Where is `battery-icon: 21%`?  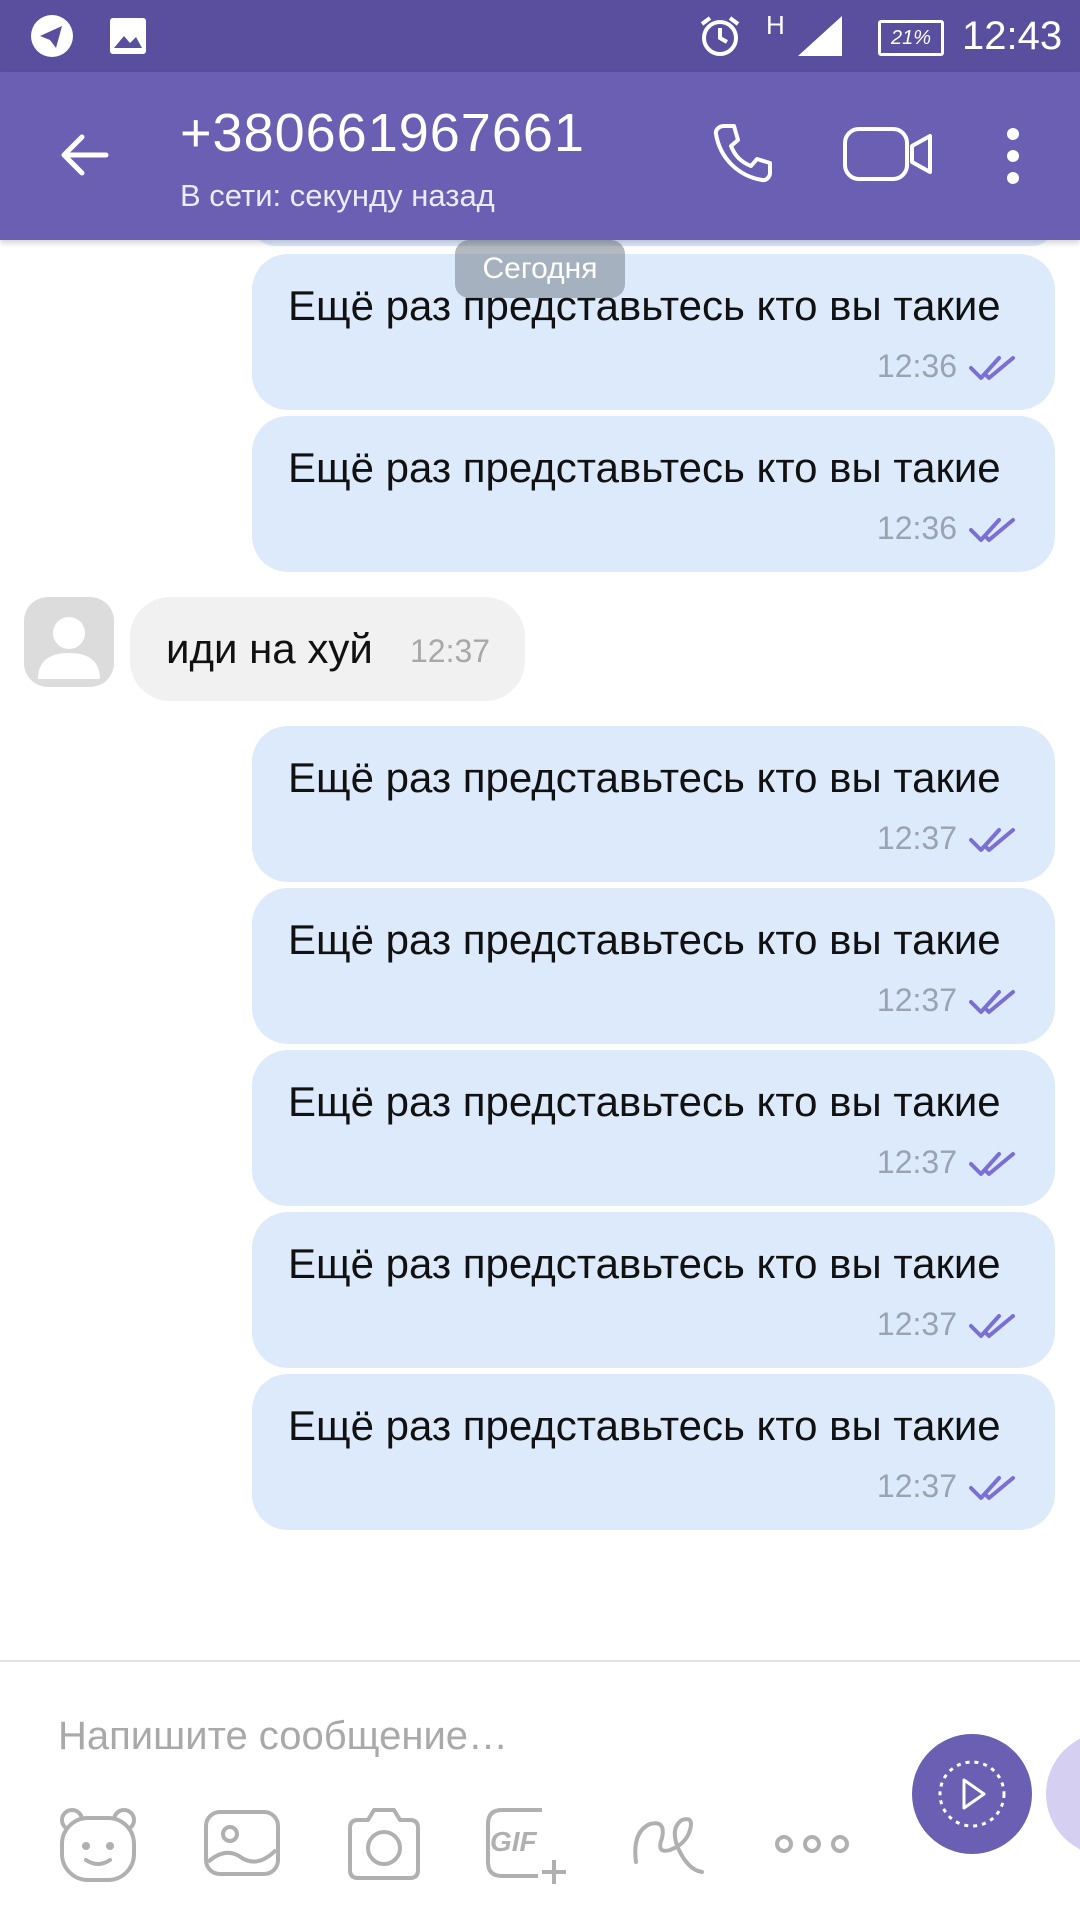 battery-icon: 21% is located at coordinates (911, 38).